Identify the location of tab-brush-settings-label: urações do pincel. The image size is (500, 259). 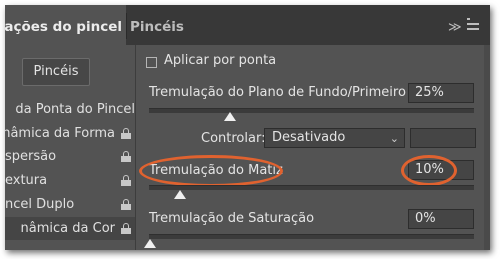
(63, 27).